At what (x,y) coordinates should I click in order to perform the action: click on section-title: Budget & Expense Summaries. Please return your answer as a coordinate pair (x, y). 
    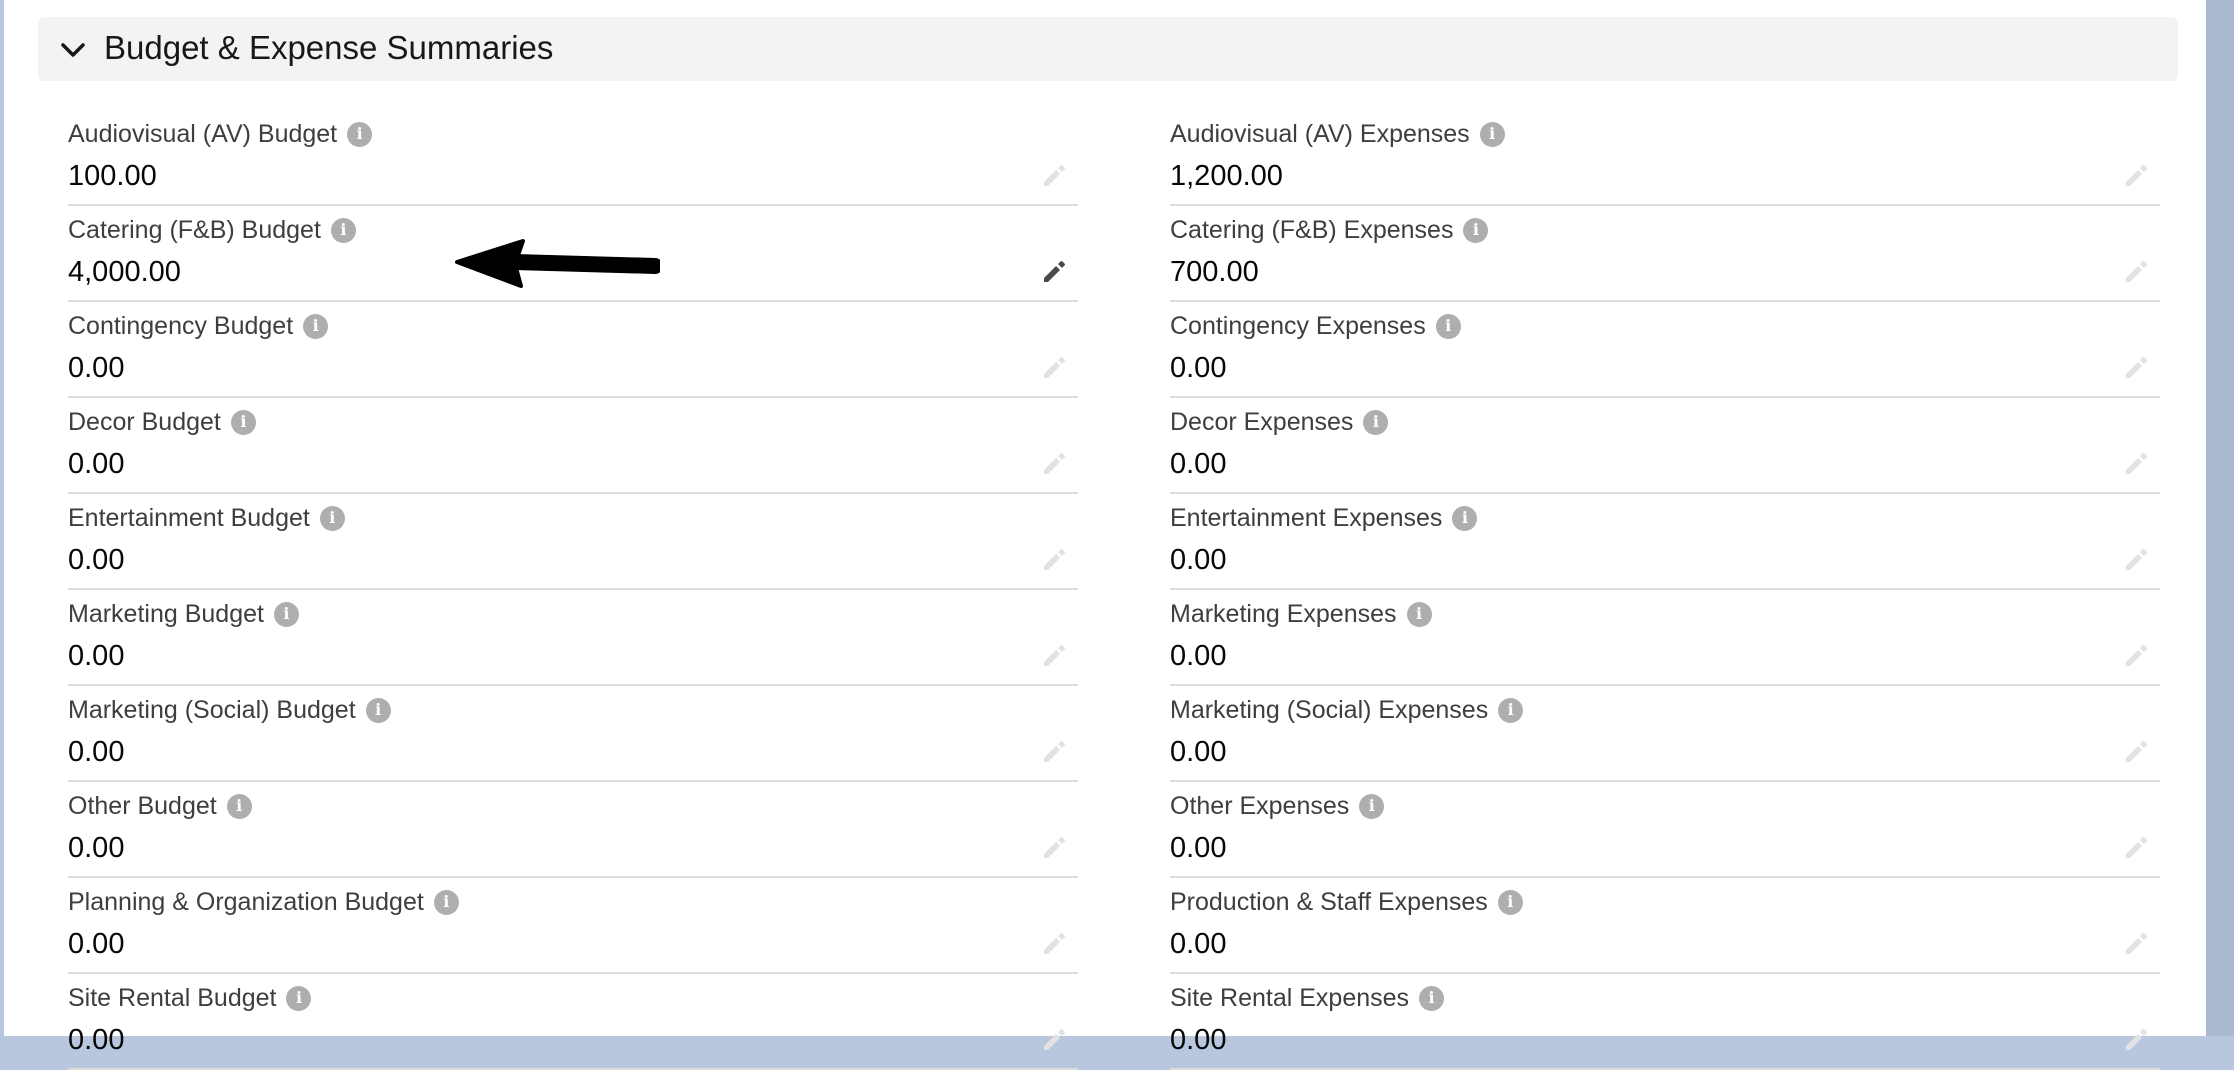
    Looking at the image, I should click on (329, 47).